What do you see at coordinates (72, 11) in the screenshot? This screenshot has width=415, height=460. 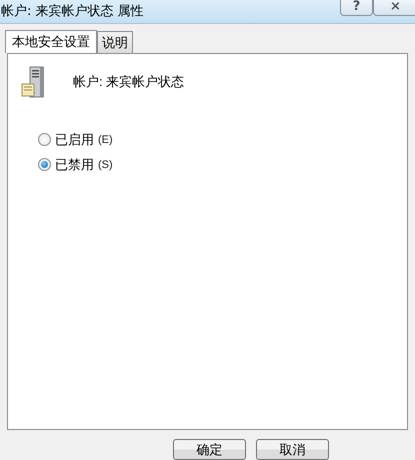 I see `window-title: 帐户: 来宾帐户状态 属性` at bounding box center [72, 11].